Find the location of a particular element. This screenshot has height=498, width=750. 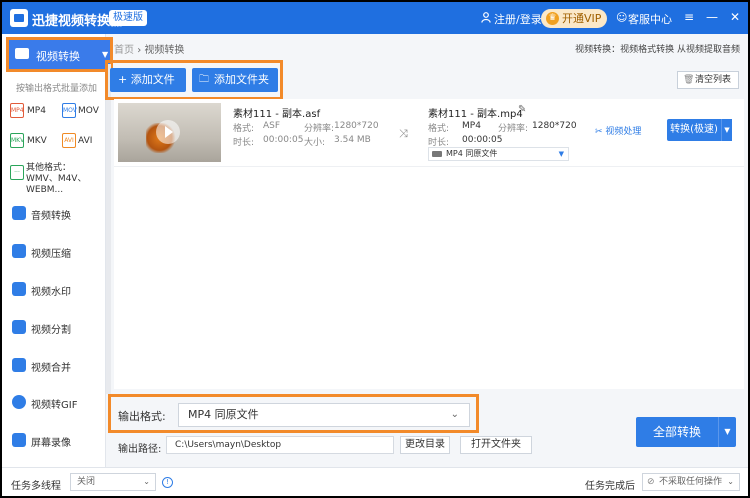

user-icon is located at coordinates (486, 17).